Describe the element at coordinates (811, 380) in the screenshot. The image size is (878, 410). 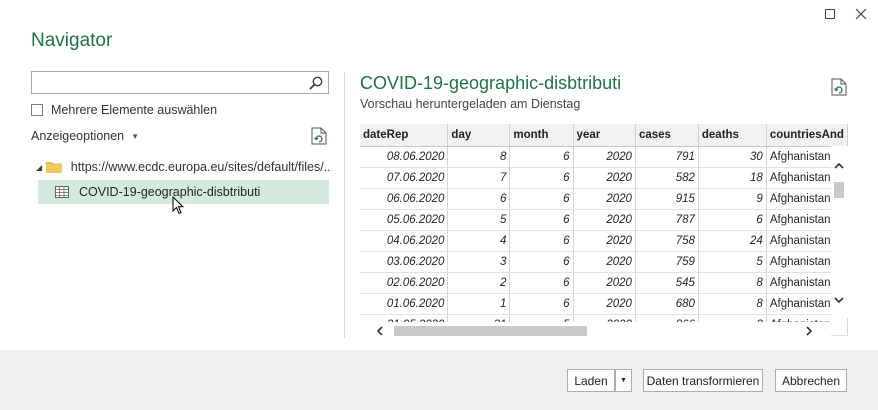
I see `cancel-button: Abbrechen` at that location.